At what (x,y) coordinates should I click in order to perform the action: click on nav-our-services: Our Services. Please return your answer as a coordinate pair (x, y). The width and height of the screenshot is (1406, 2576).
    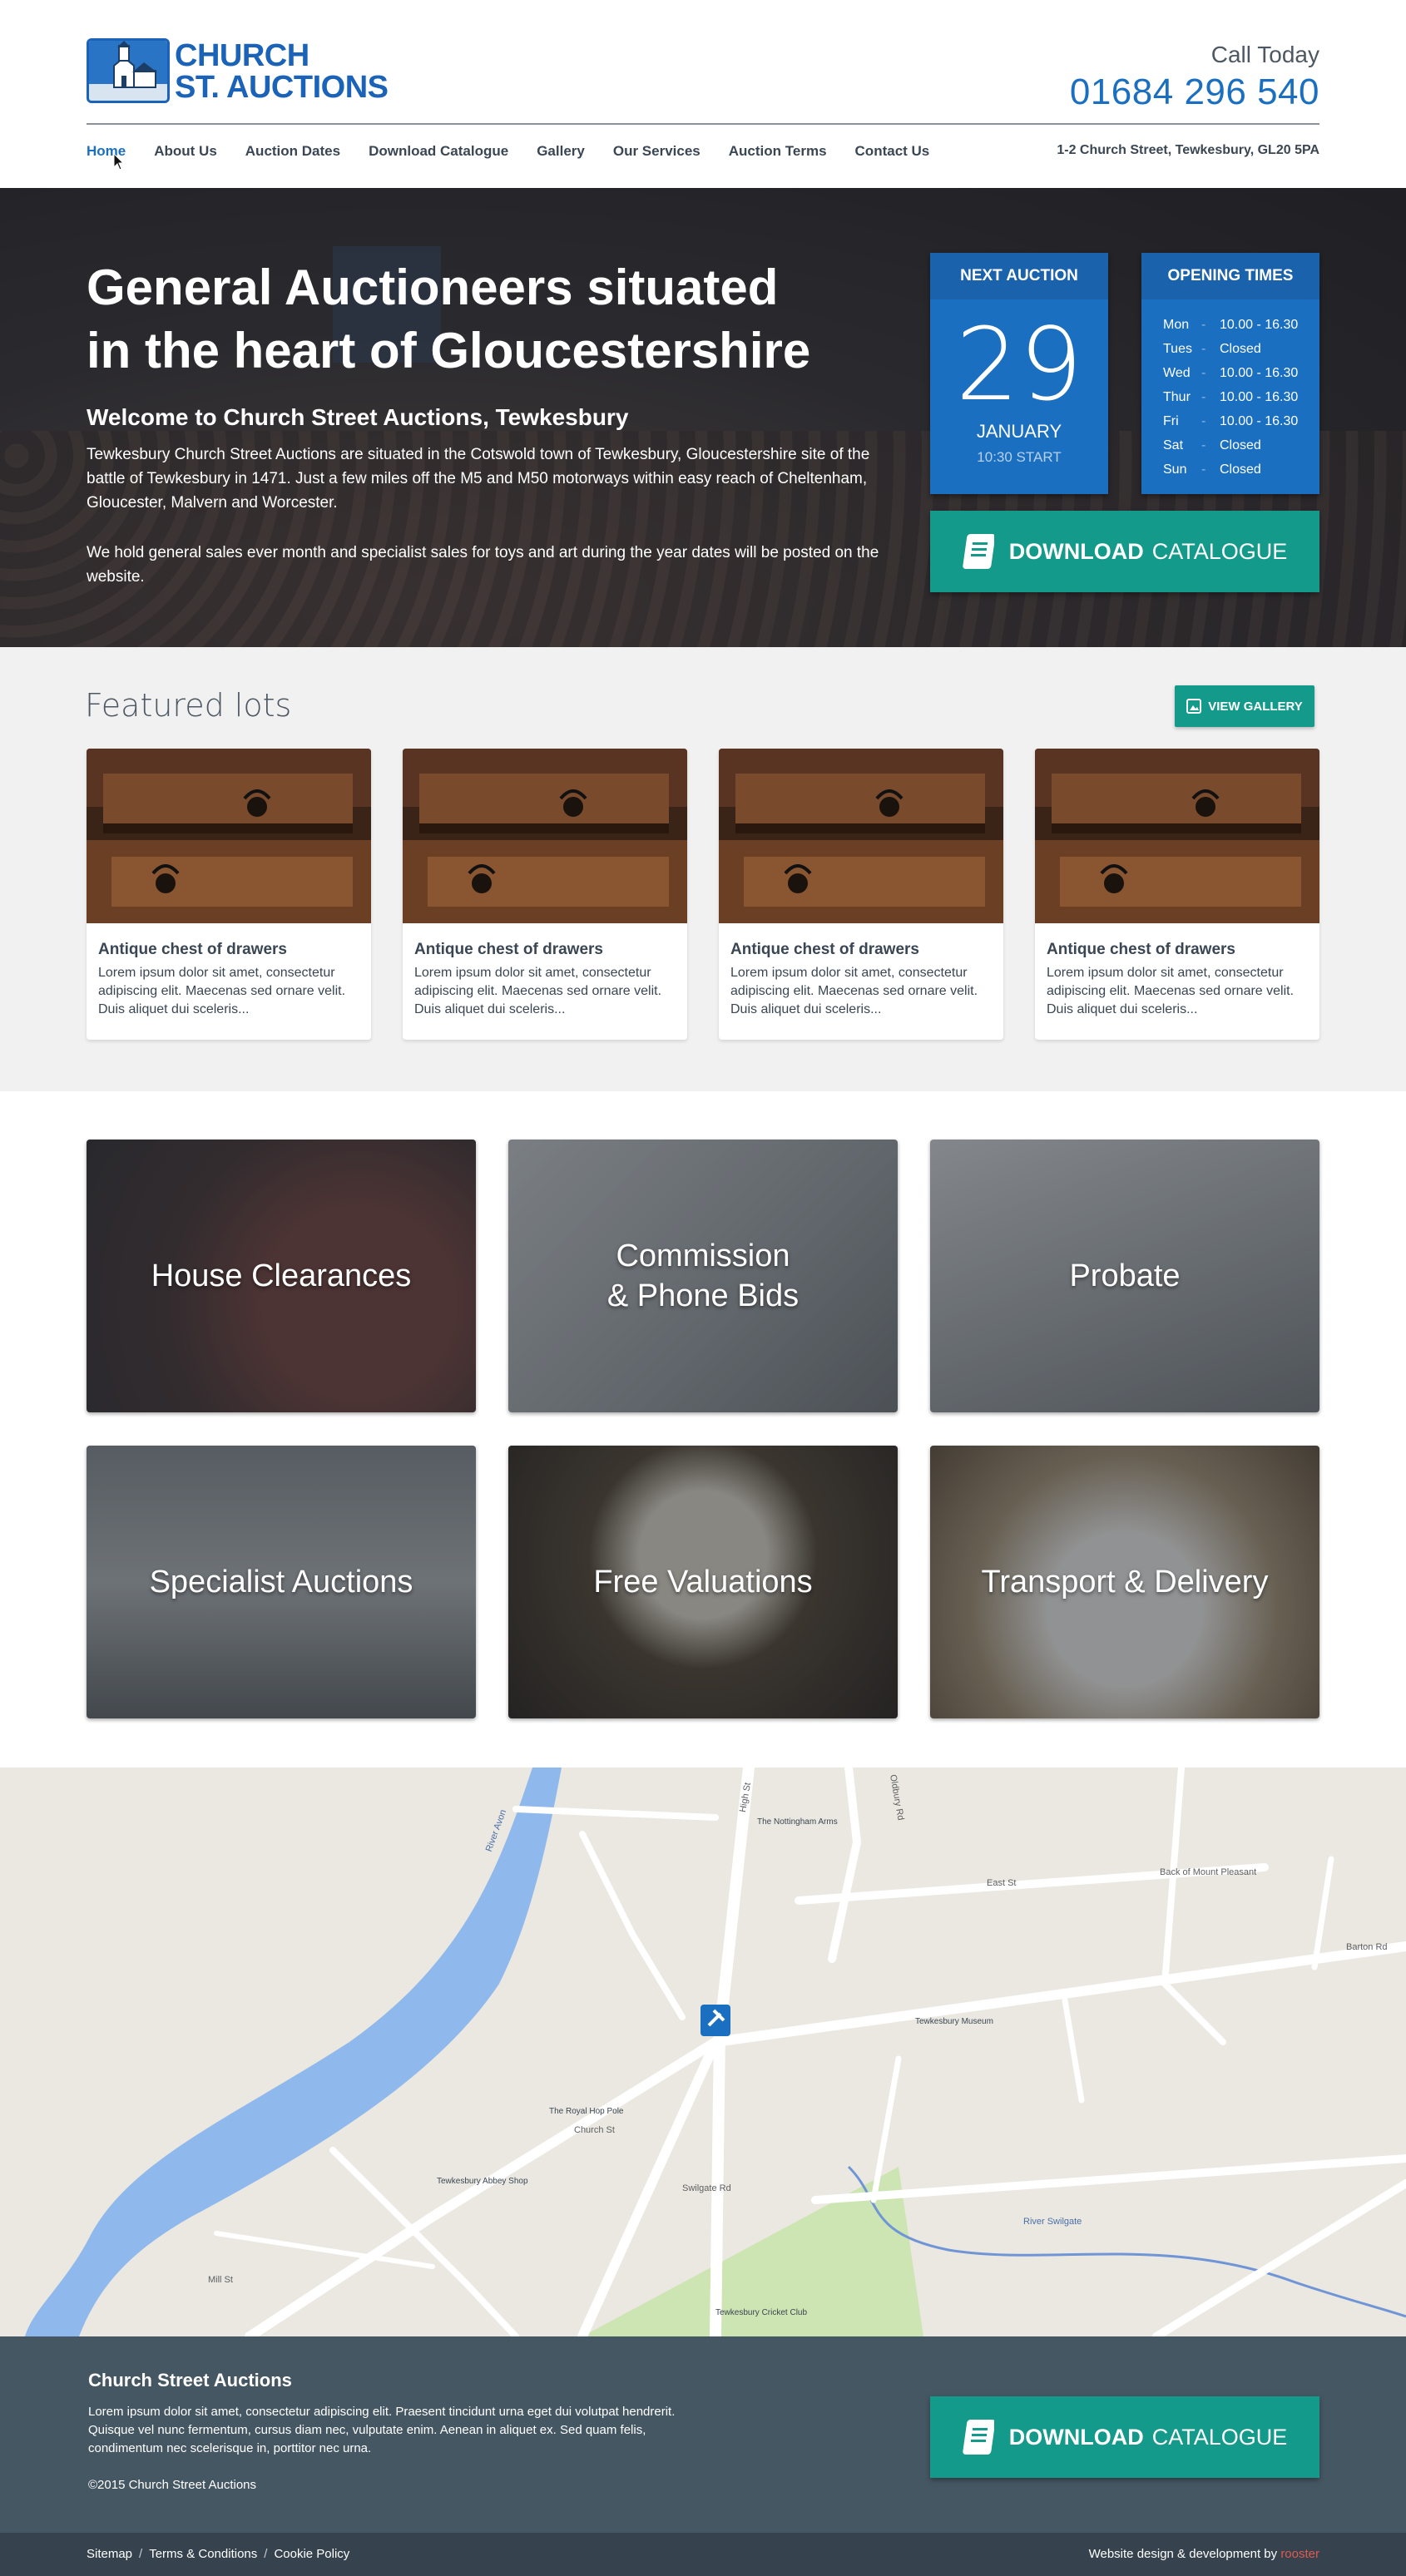
    Looking at the image, I should click on (657, 151).